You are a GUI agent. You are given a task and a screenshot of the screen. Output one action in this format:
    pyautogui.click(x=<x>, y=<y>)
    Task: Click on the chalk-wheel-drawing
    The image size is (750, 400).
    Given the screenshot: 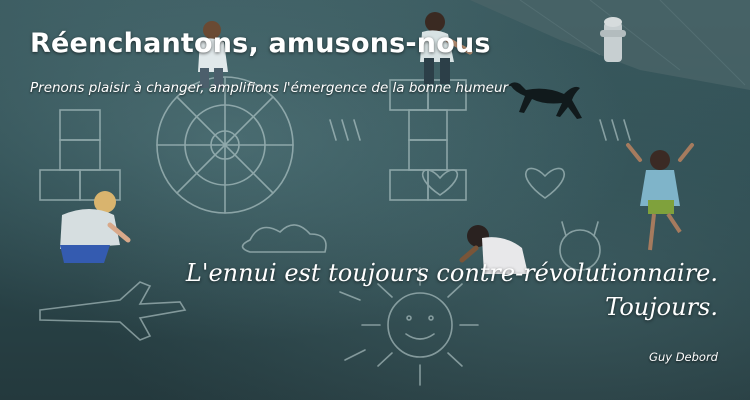 What is the action you would take?
    pyautogui.click(x=225, y=145)
    